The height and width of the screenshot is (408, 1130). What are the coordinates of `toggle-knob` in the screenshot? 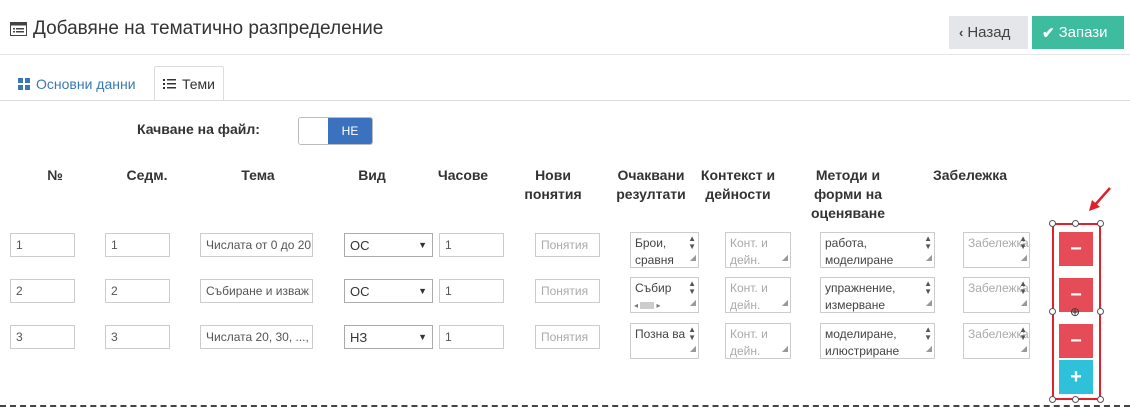 It's located at (314, 131).